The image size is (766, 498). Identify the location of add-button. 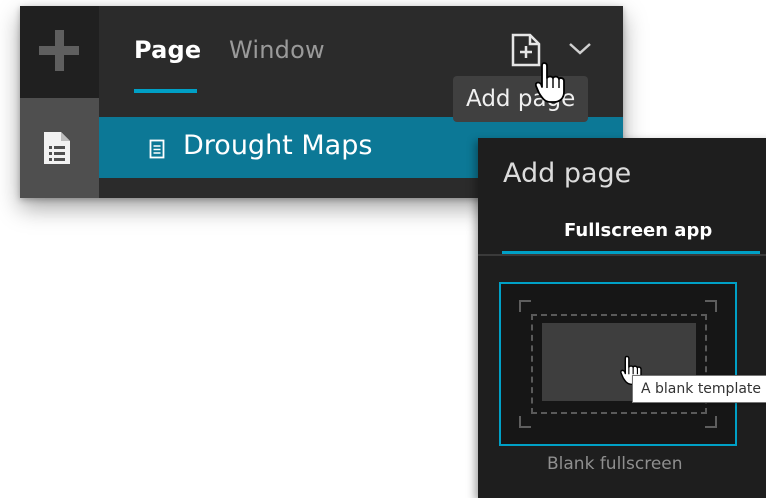
(59, 52).